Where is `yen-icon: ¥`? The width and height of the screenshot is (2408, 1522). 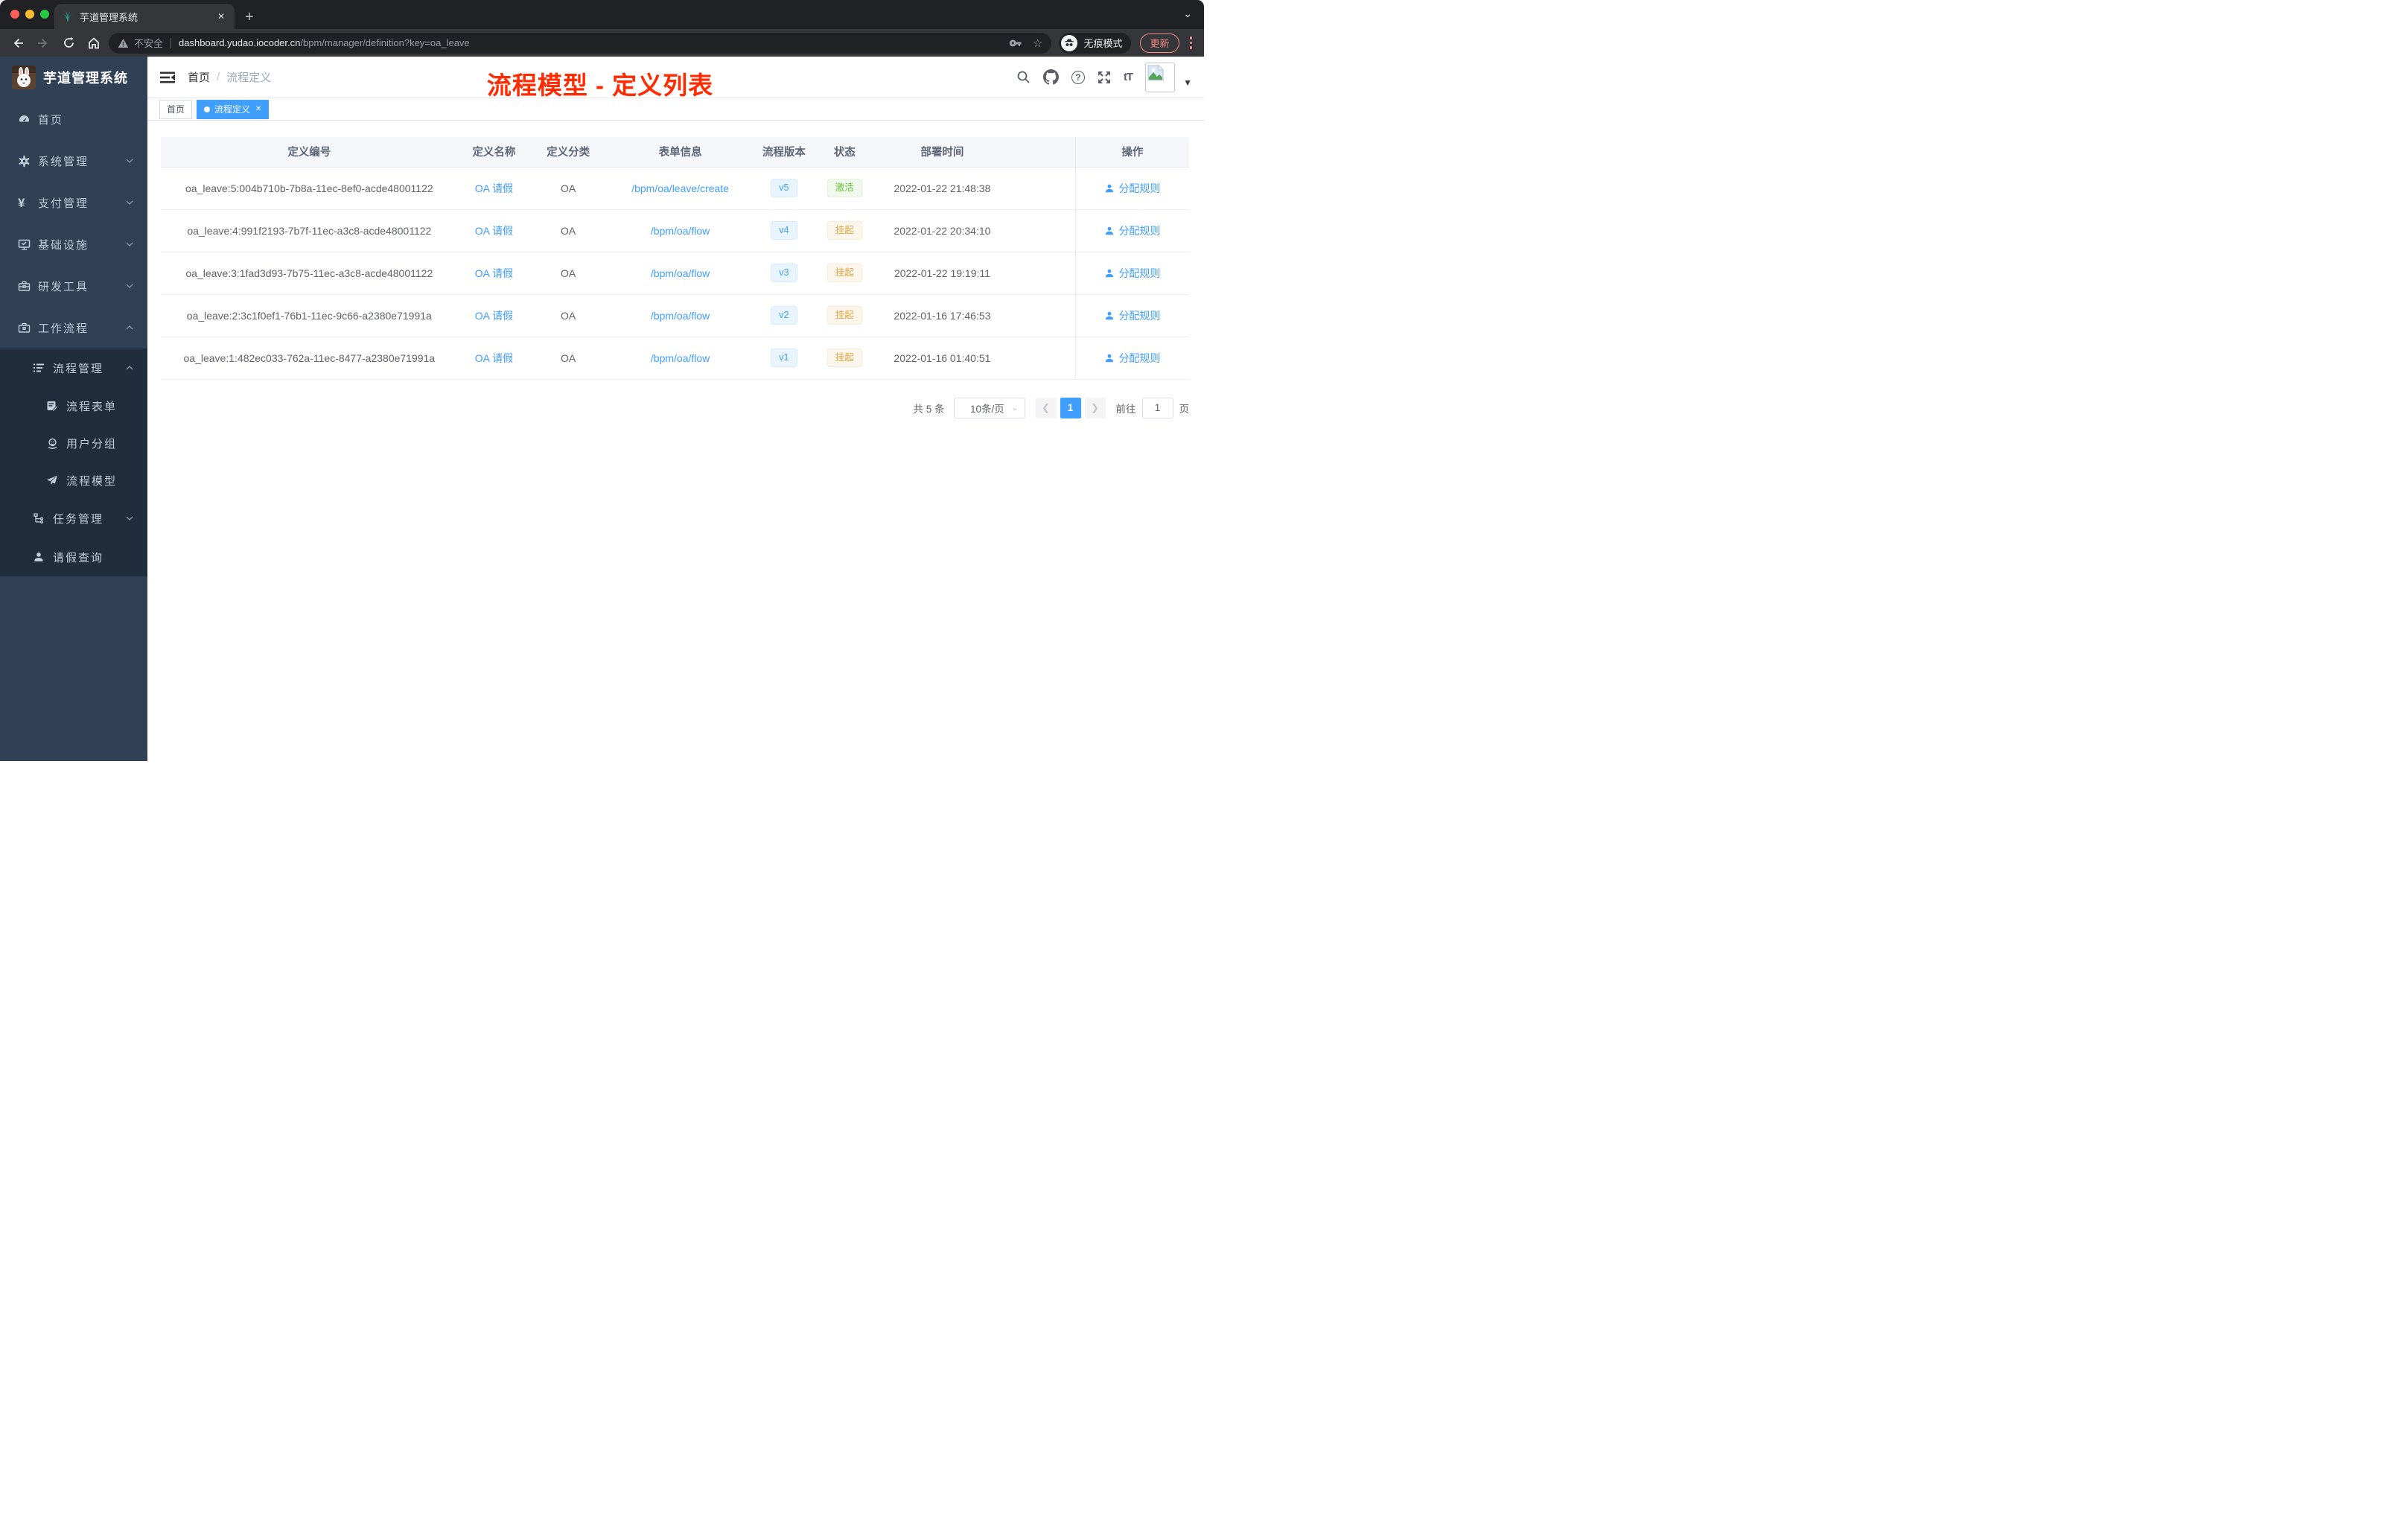 yen-icon: ¥ is located at coordinates (21, 202).